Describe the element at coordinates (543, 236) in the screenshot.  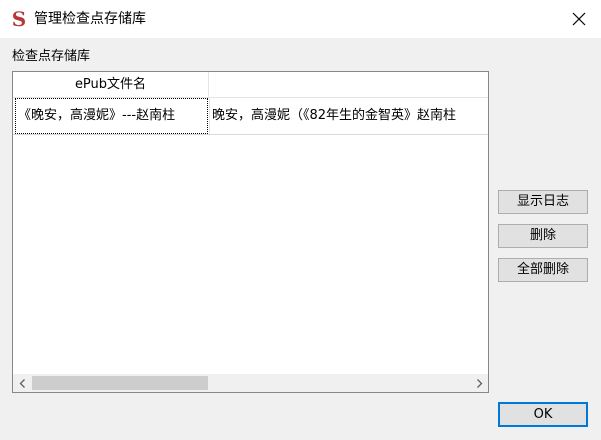
I see `delete-button: 删除` at that location.